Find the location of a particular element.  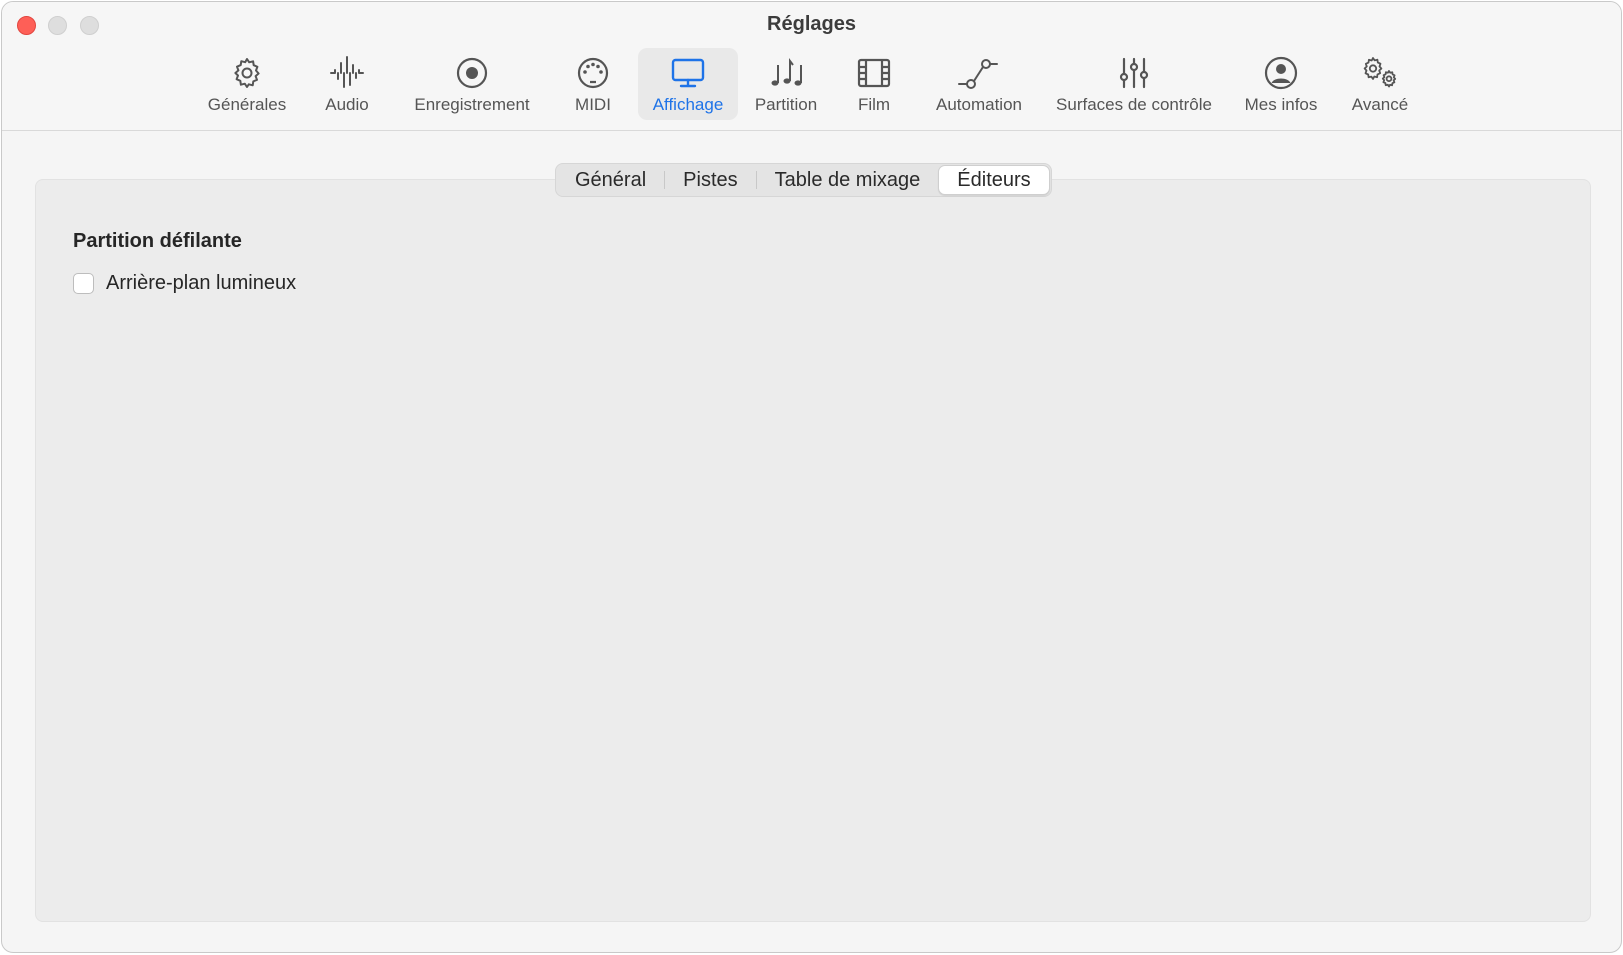

toolbar-item-label: Mes infos is located at coordinates (1281, 104).